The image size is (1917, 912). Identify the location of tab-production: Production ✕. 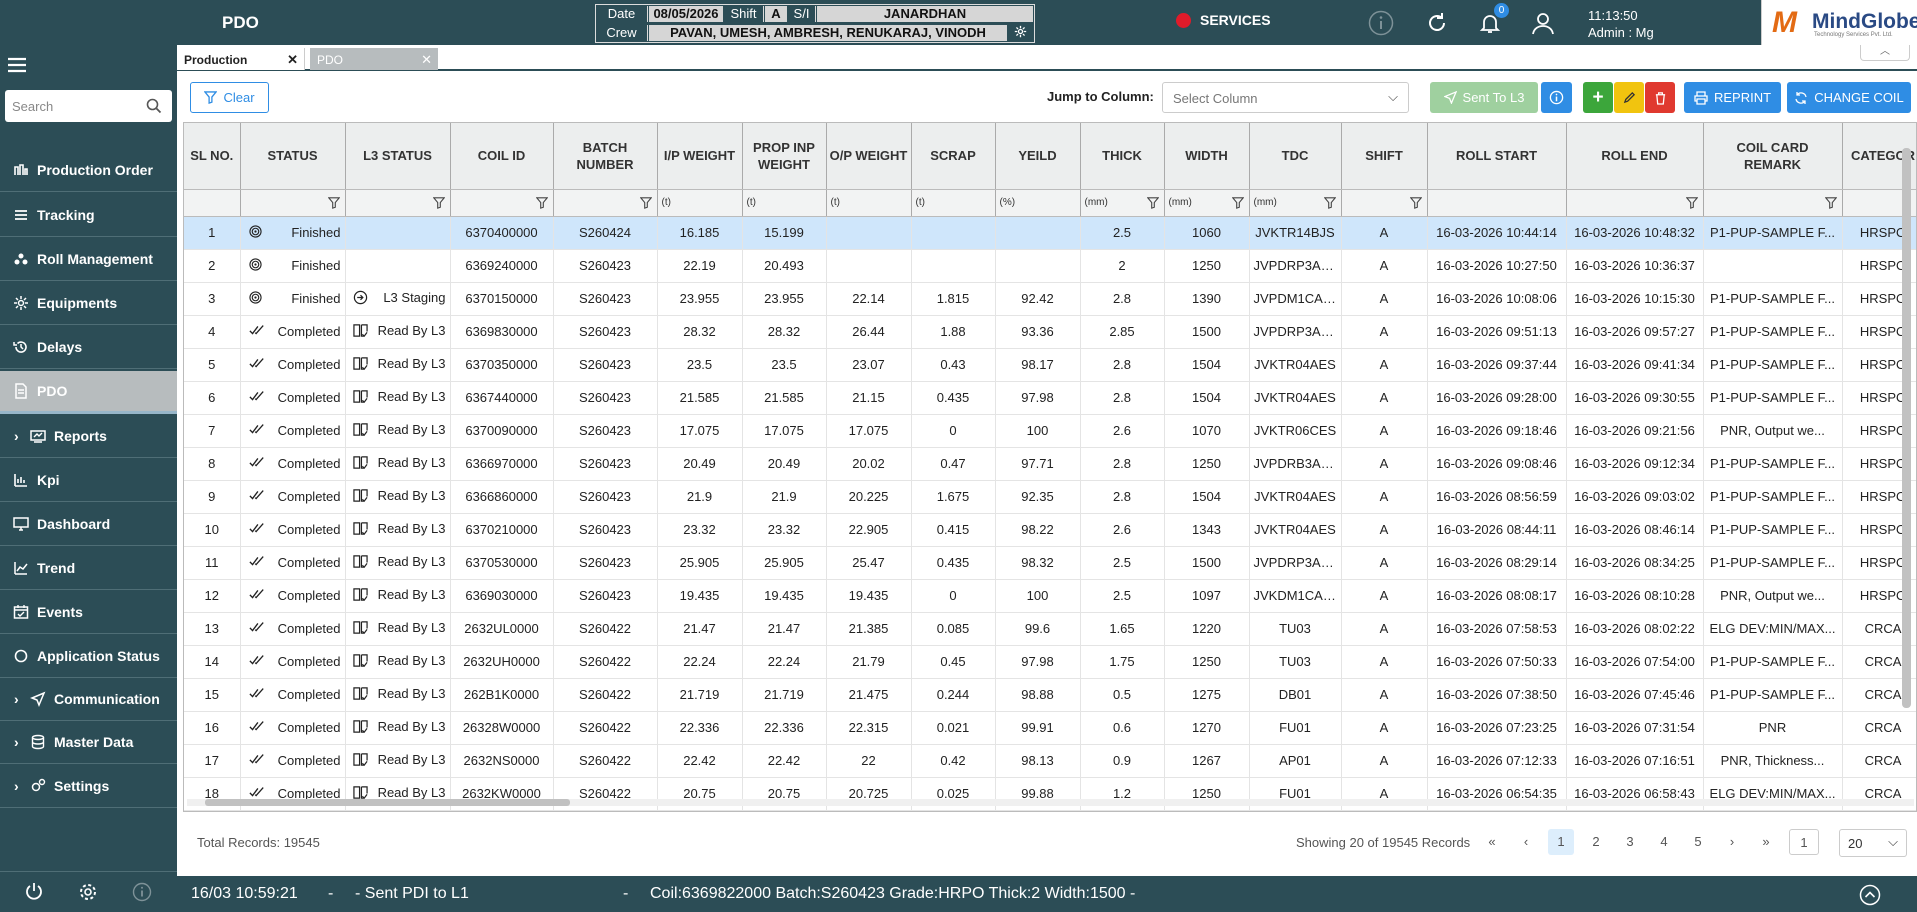
(241, 59).